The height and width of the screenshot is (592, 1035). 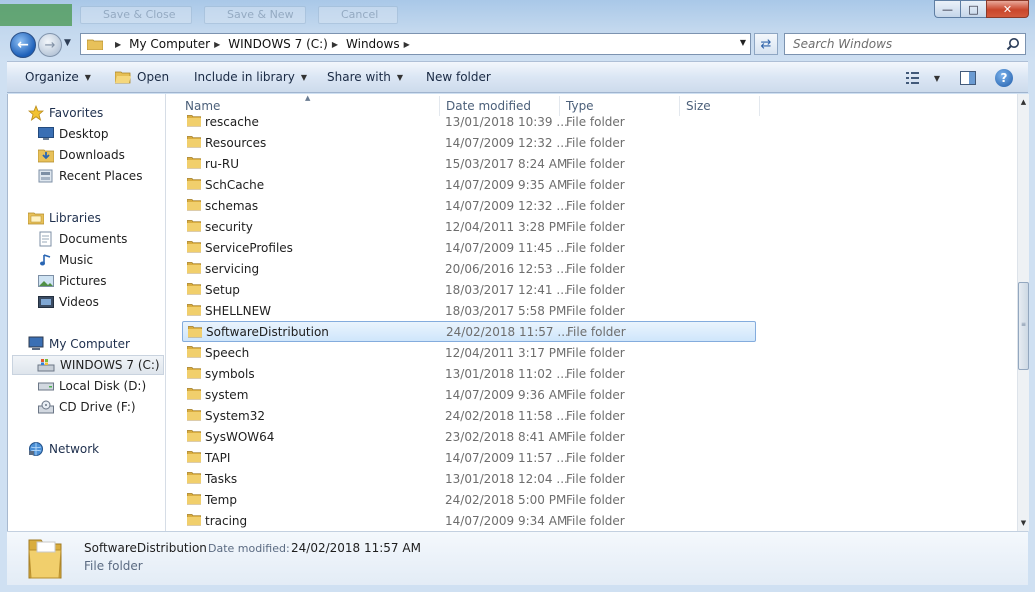 I want to click on change-view-button: ▼, so click(x=923, y=78).